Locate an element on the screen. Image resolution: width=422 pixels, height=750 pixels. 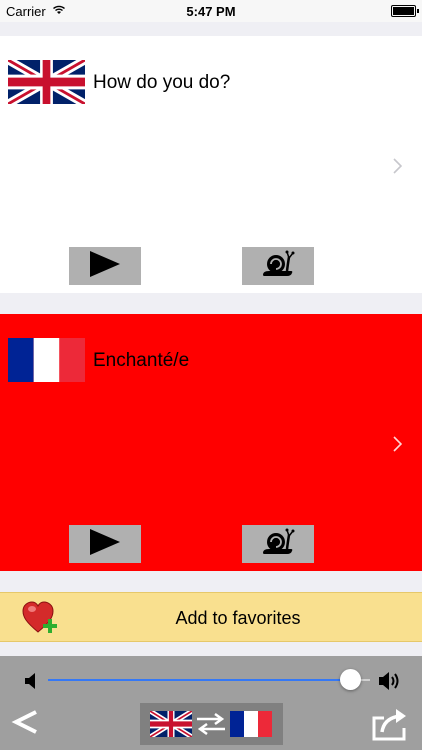
swap-icon is located at coordinates (211, 726).